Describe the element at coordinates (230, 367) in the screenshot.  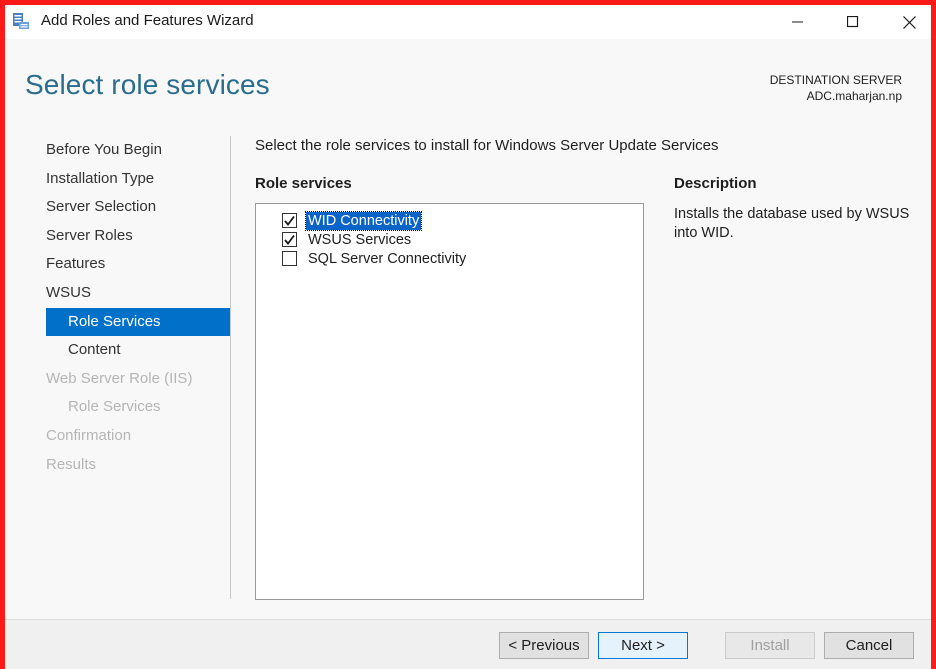
I see `nav-divider` at that location.